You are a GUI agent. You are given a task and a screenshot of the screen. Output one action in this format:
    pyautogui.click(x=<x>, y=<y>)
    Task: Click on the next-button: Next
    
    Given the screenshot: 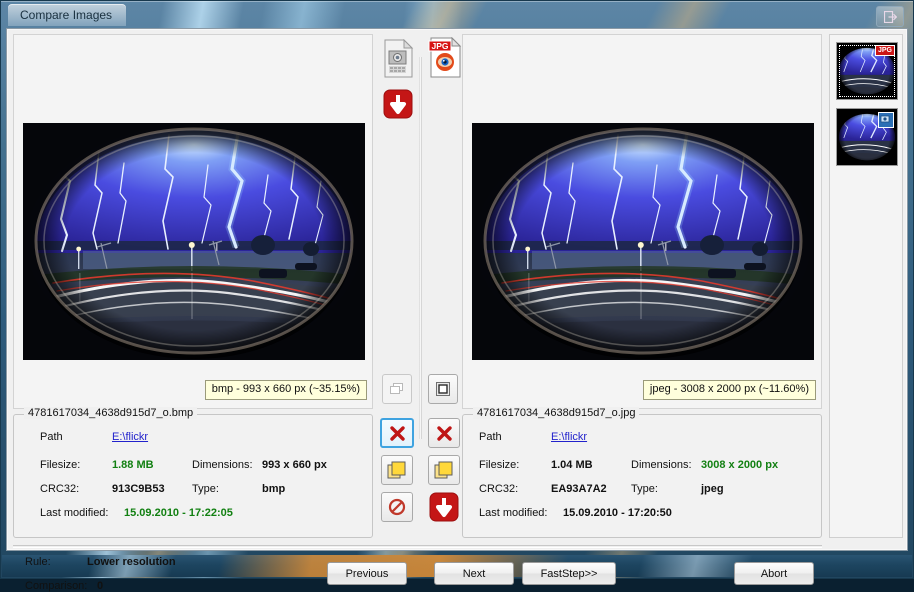 What is the action you would take?
    pyautogui.click(x=474, y=573)
    